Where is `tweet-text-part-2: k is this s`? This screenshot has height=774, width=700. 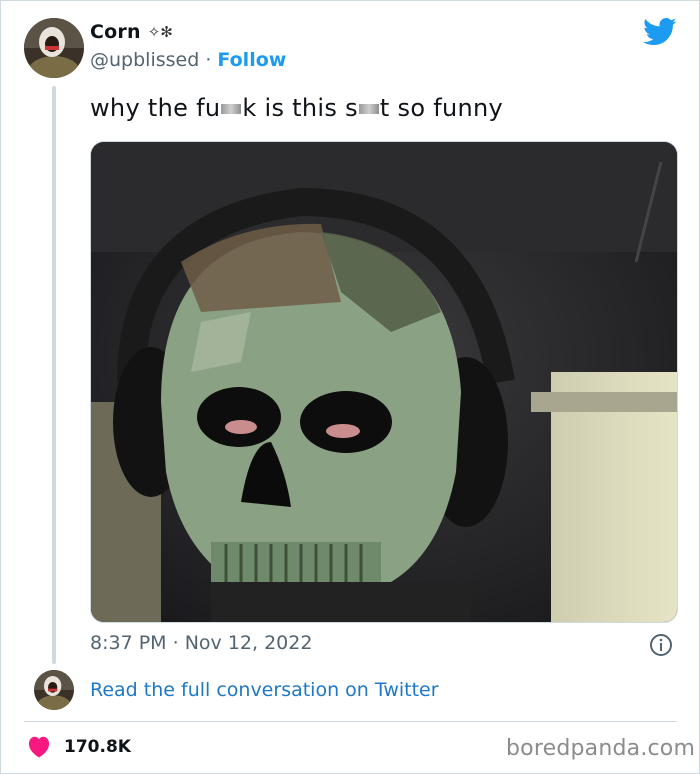 tweet-text-part-2: k is this s is located at coordinates (300, 108).